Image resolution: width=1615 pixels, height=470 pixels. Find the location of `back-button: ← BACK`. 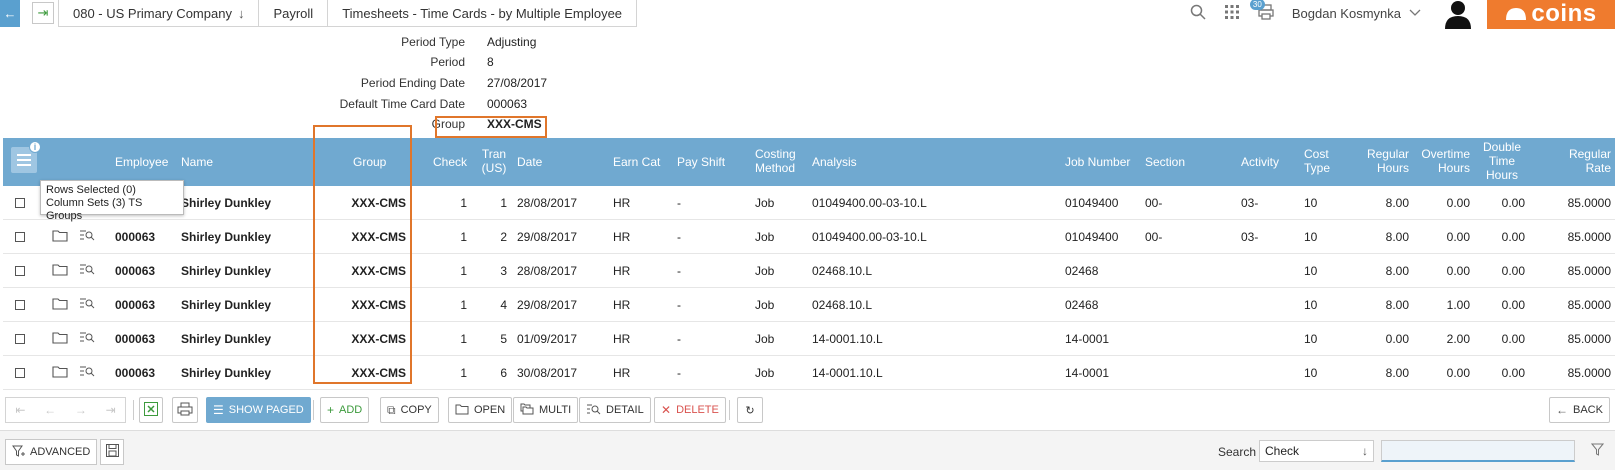

back-button: ← BACK is located at coordinates (1579, 410).